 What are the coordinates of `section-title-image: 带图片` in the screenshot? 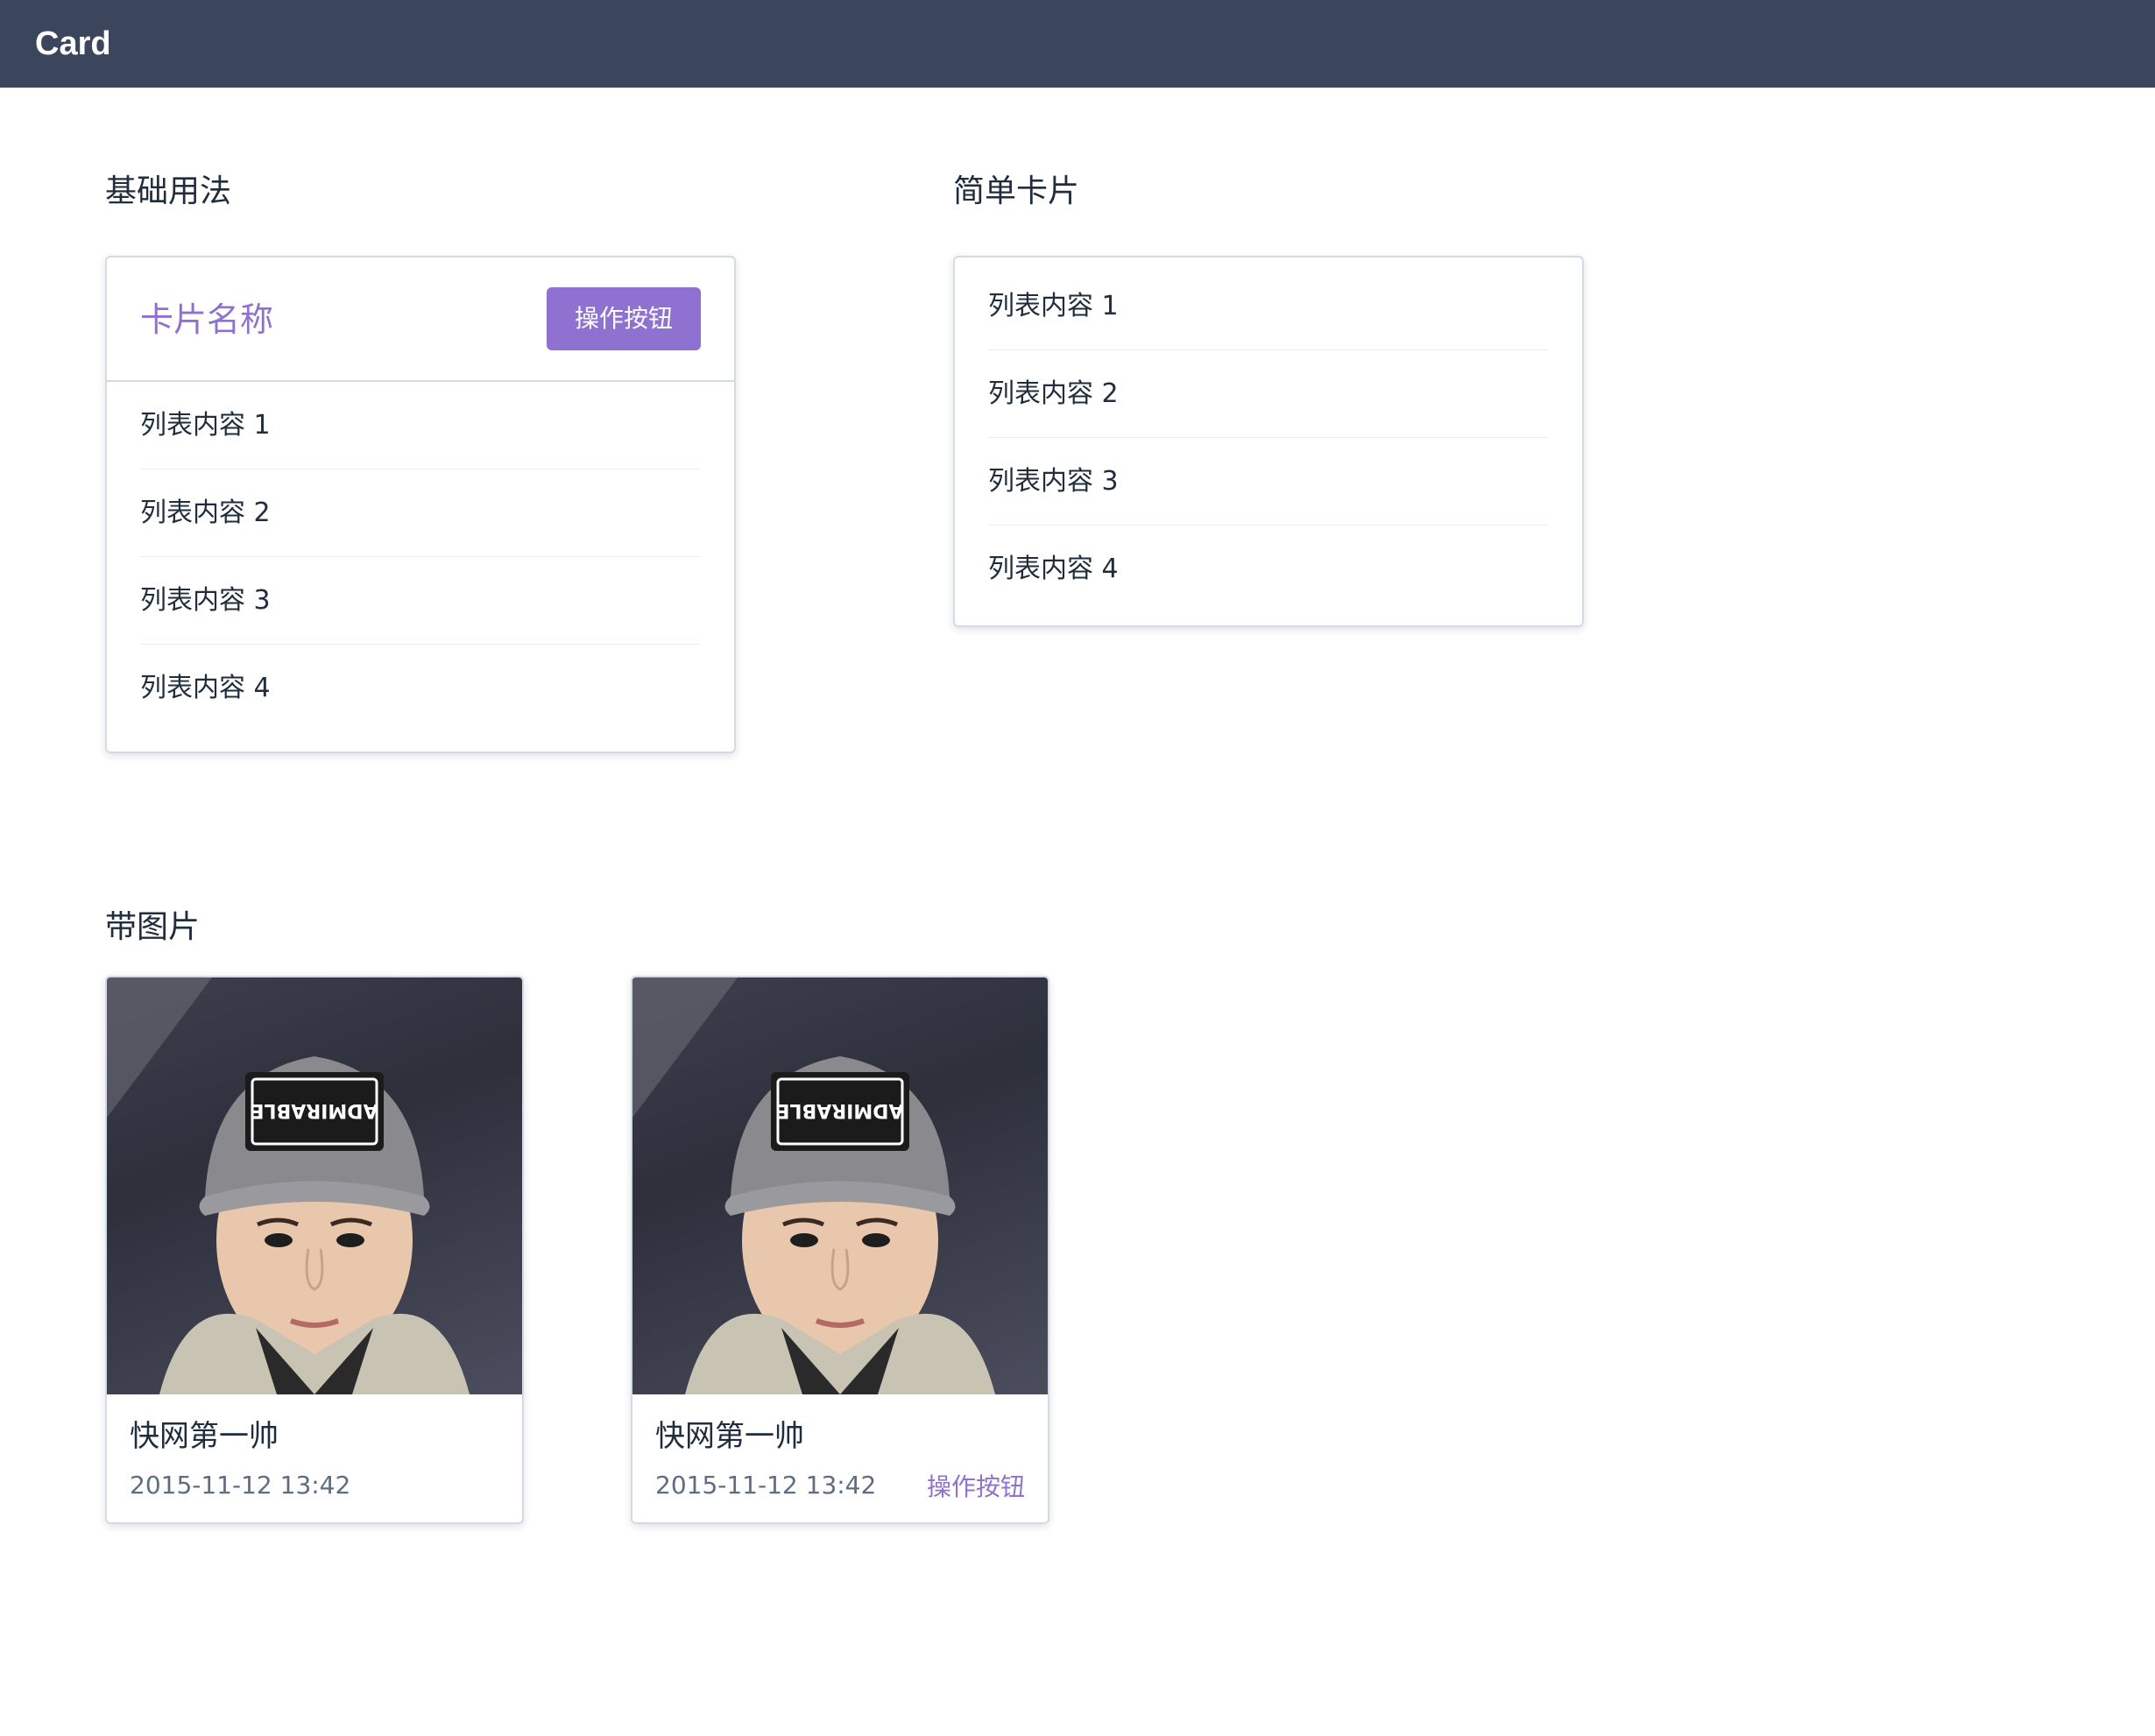 It's located at (153, 927).